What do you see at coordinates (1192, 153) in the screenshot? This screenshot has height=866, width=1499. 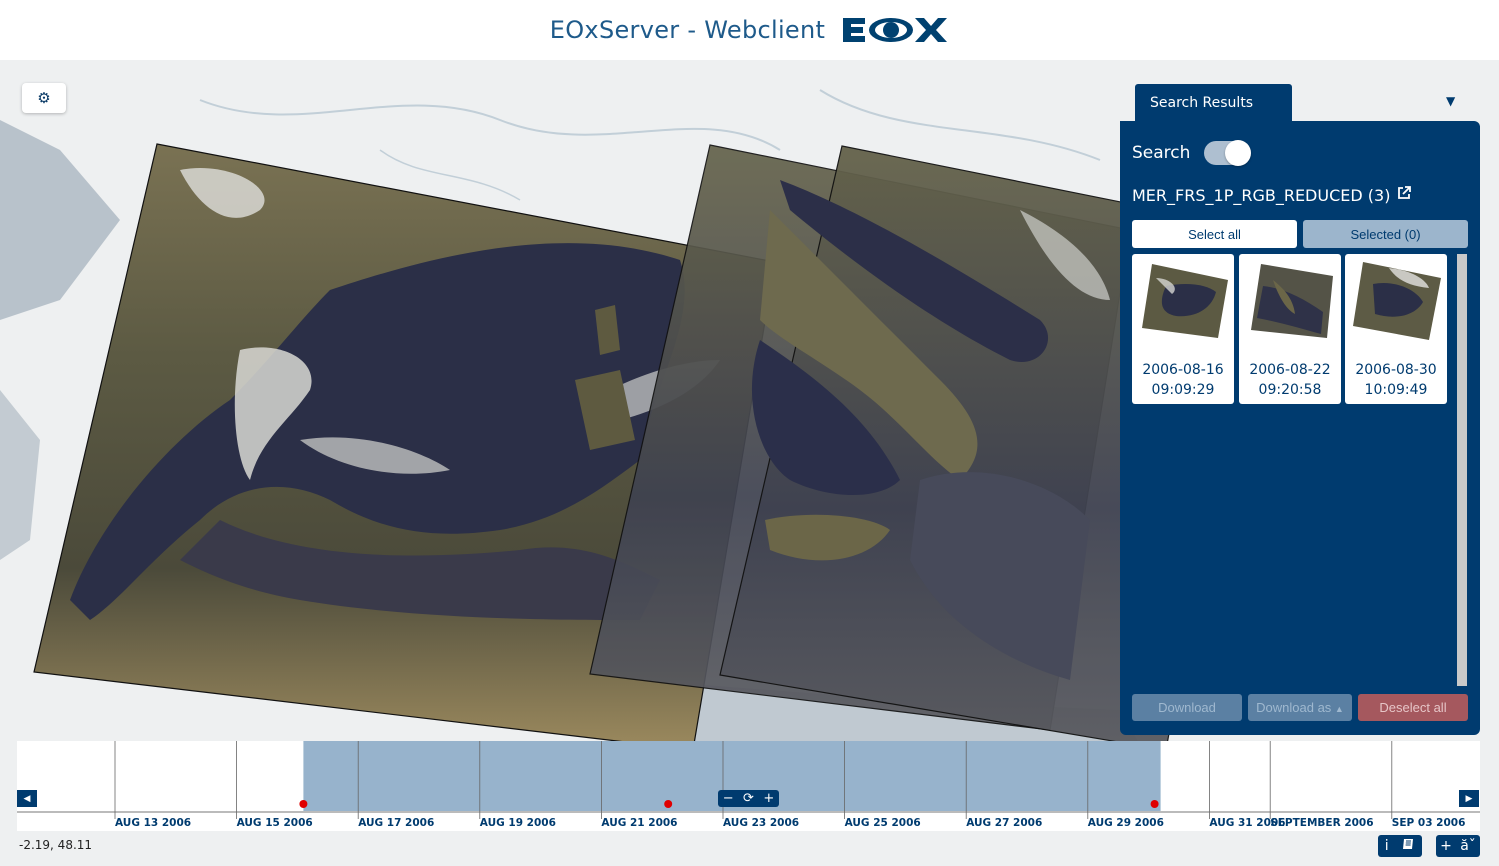 I see `search-toggle-row: Search` at bounding box center [1192, 153].